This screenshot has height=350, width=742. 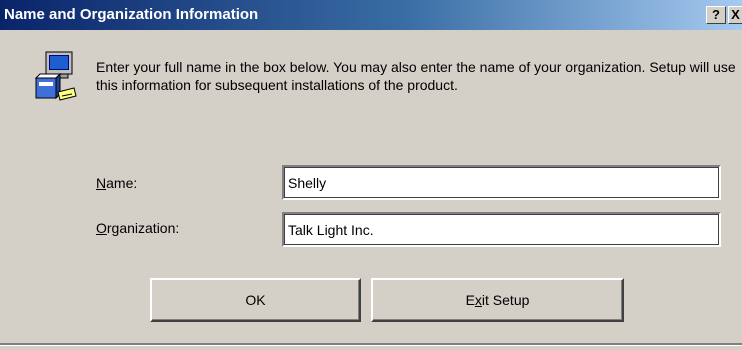 I want to click on organization-label-rest: rganization:, so click(x=143, y=228).